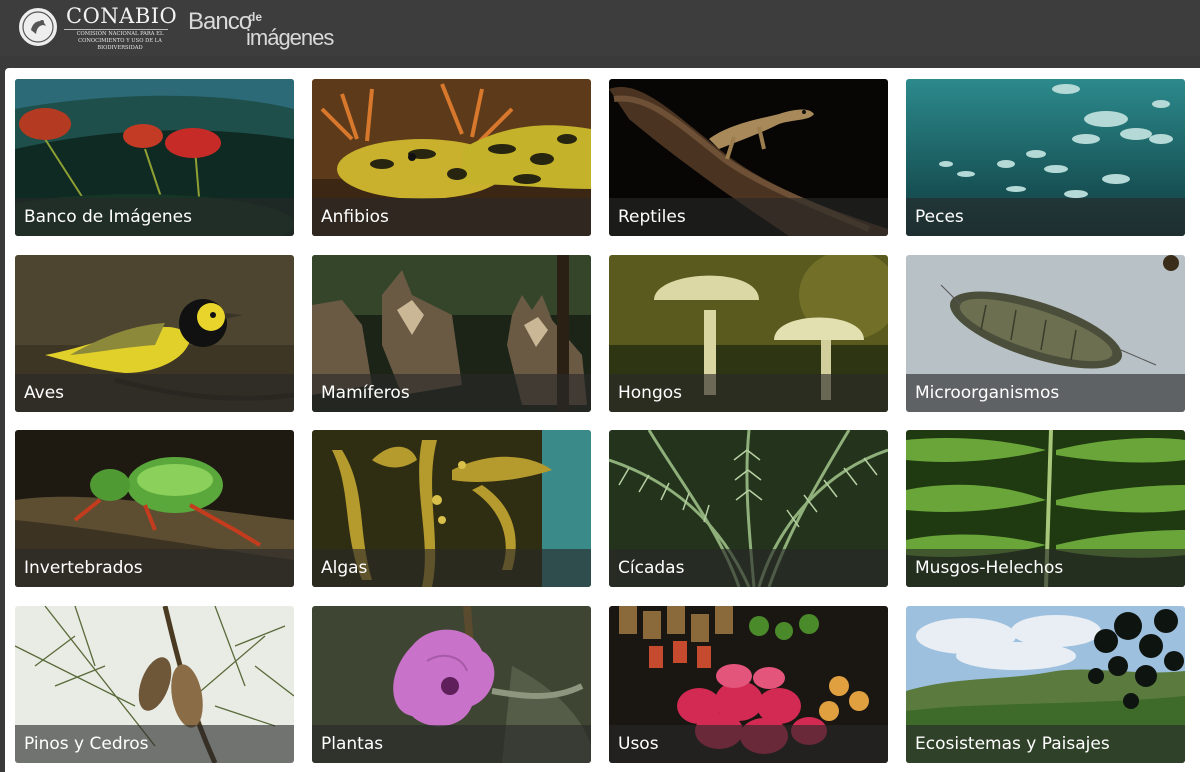 This screenshot has height=772, width=1200. Describe the element at coordinates (220, 21) in the screenshot. I see `brand-word-banco: Banco` at that location.